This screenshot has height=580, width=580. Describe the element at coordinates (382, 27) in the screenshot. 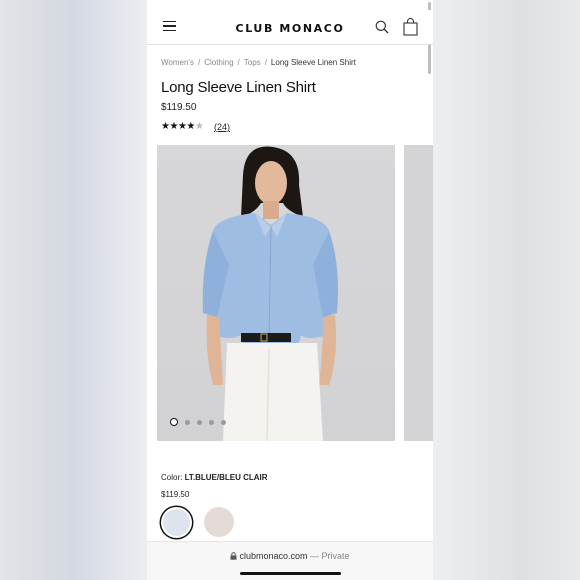

I see `search-icon` at that location.